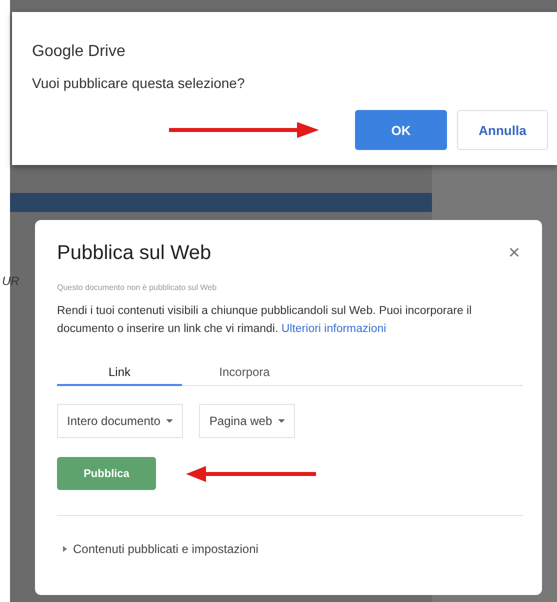 This screenshot has height=602, width=557. I want to click on tab: Incorpora, so click(244, 373).